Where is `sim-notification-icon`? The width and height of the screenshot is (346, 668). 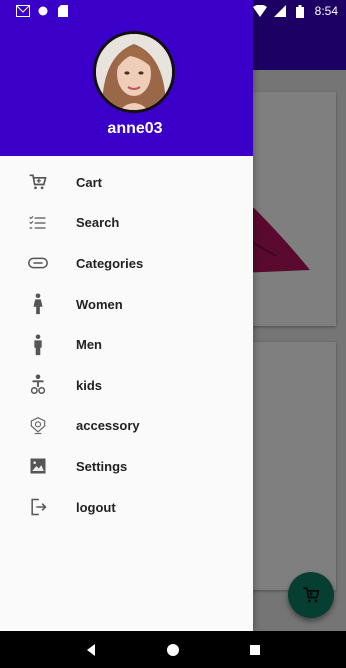 sim-notification-icon is located at coordinates (63, 11).